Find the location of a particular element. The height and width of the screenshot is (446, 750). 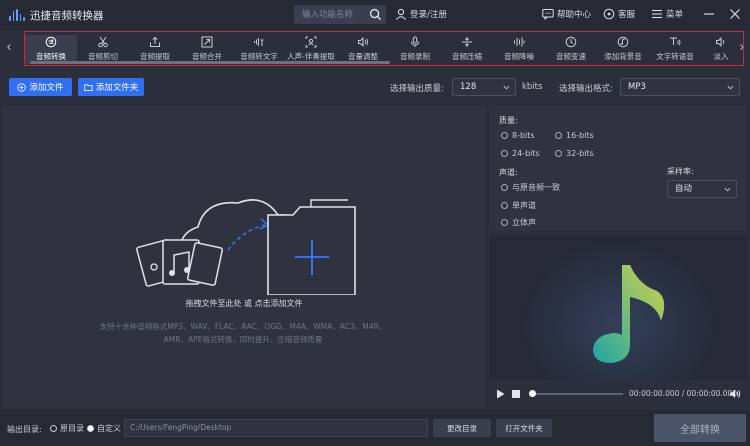

drop-hint: 拖拽文件至此处 或 点击添加文件 is located at coordinates (244, 303).